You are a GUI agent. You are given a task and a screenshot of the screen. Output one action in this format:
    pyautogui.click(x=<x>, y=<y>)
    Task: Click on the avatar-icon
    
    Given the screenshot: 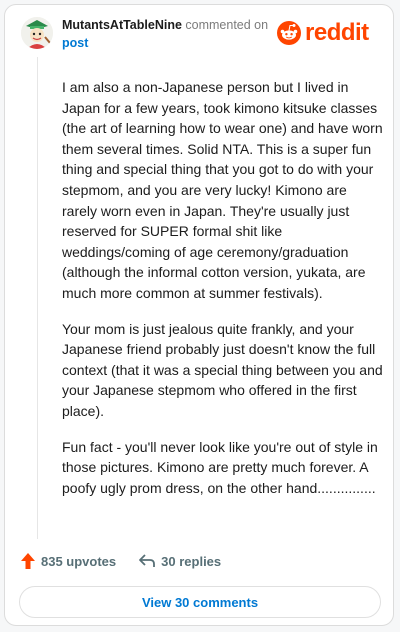 What is the action you would take?
    pyautogui.click(x=37, y=33)
    